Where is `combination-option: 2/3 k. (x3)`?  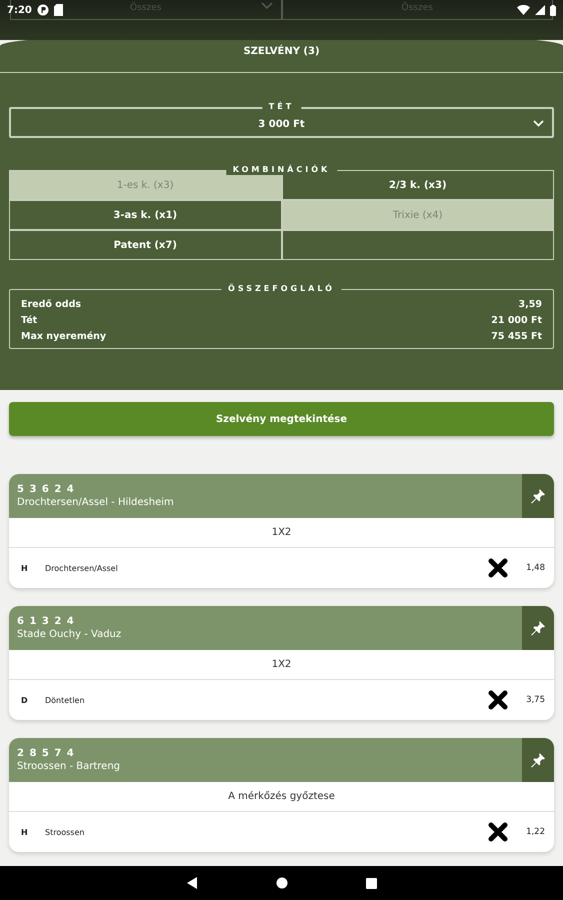
combination-option: 2/3 k. (x3) is located at coordinates (417, 185).